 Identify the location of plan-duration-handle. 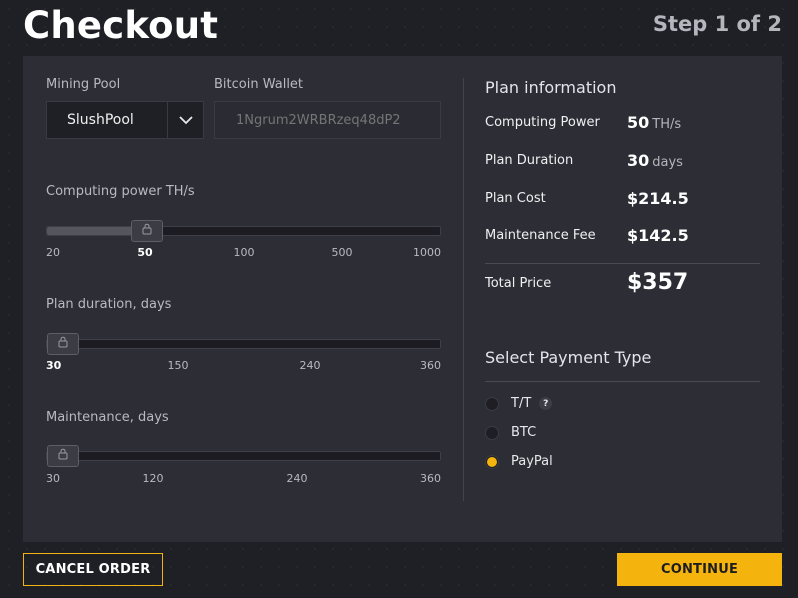
(63, 344).